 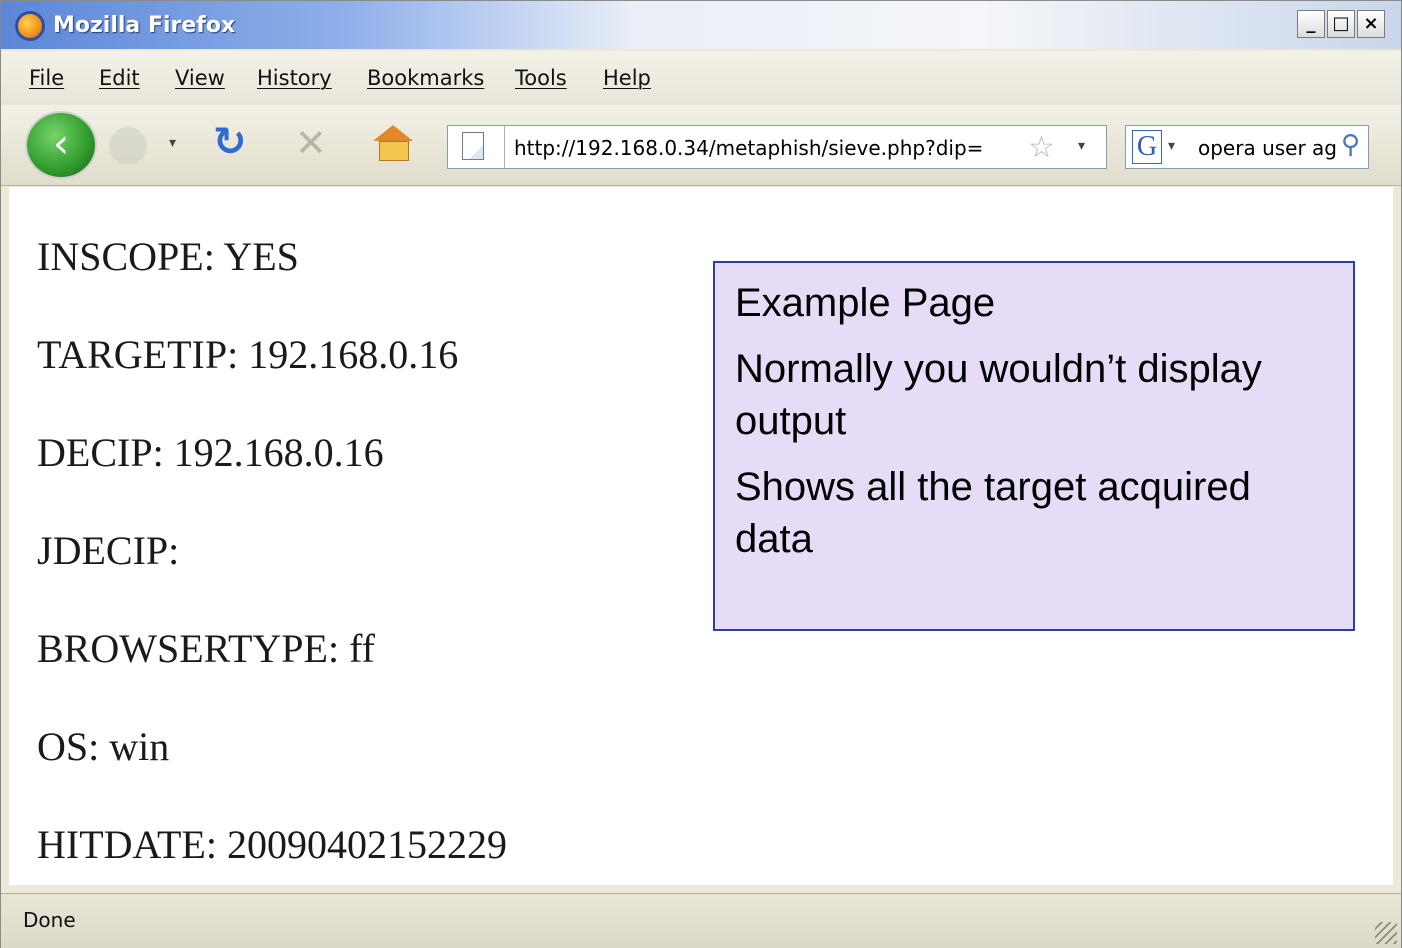 What do you see at coordinates (144, 25) in the screenshot?
I see `window-title: Mozilla Firefox` at bounding box center [144, 25].